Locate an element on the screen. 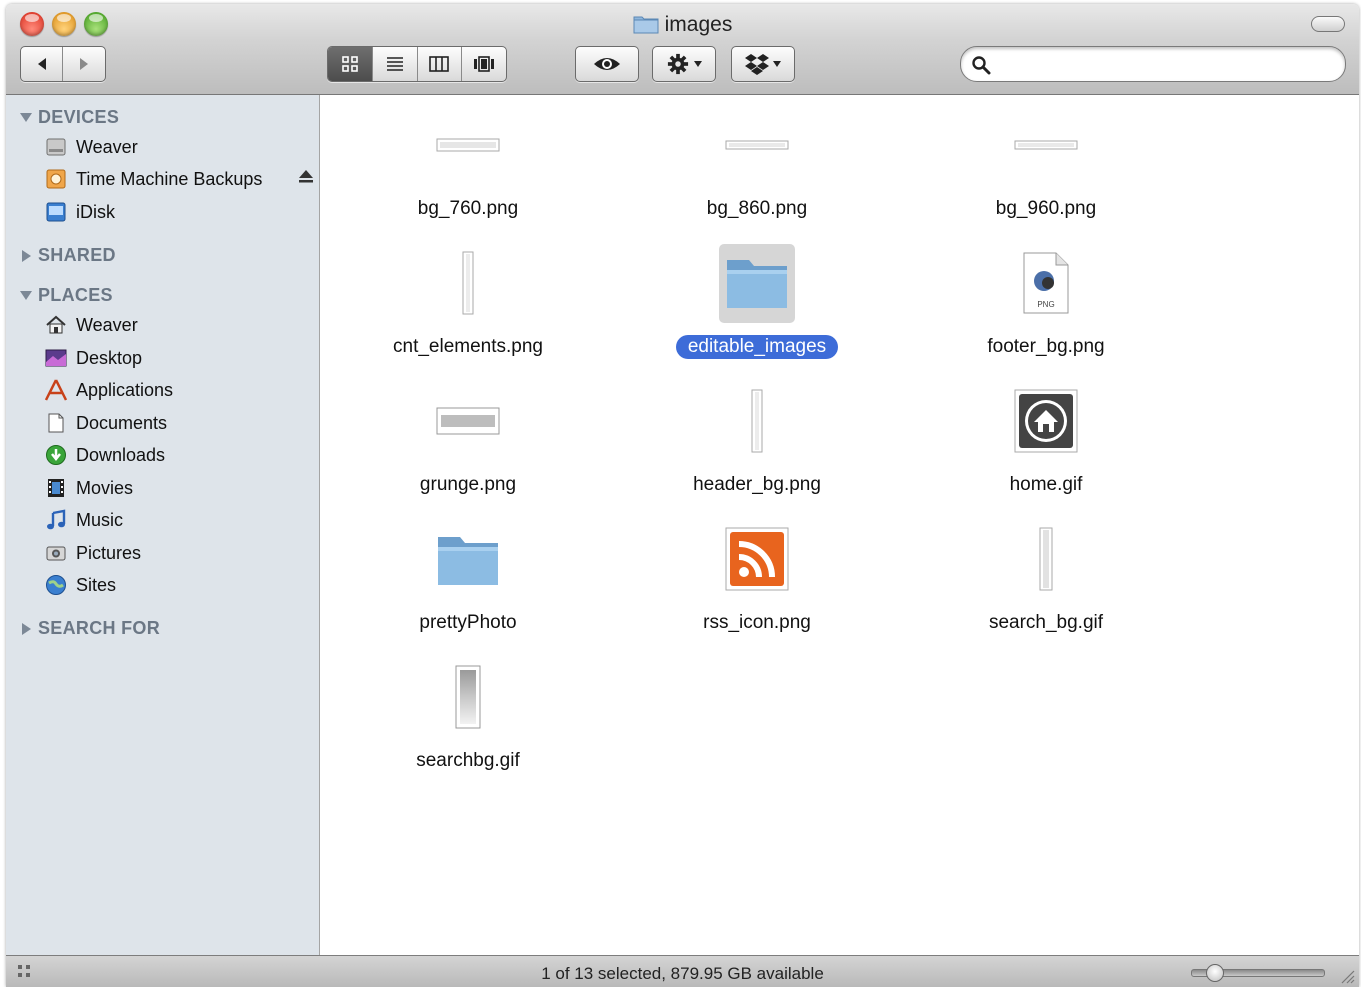 The image size is (1361, 987). back-button is located at coordinates (42, 64).